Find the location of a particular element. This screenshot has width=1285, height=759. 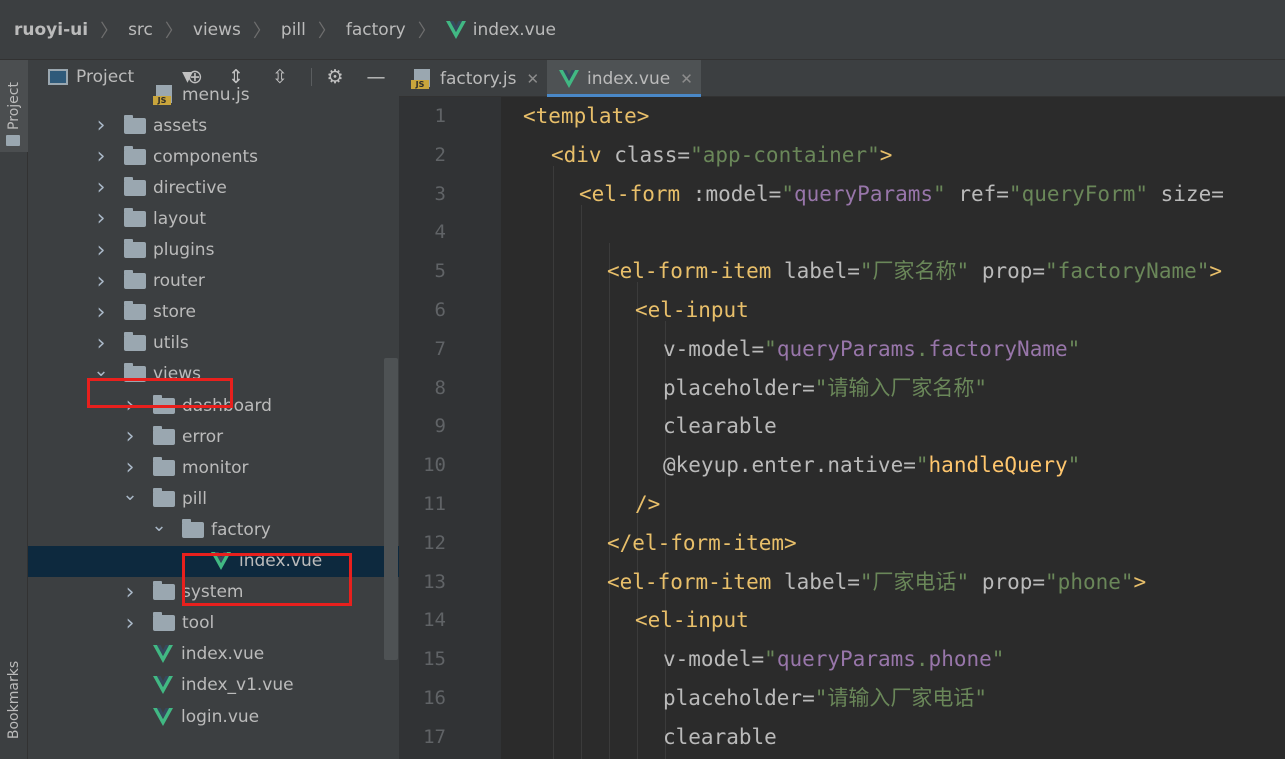

code-token: size= is located at coordinates (1186, 193).